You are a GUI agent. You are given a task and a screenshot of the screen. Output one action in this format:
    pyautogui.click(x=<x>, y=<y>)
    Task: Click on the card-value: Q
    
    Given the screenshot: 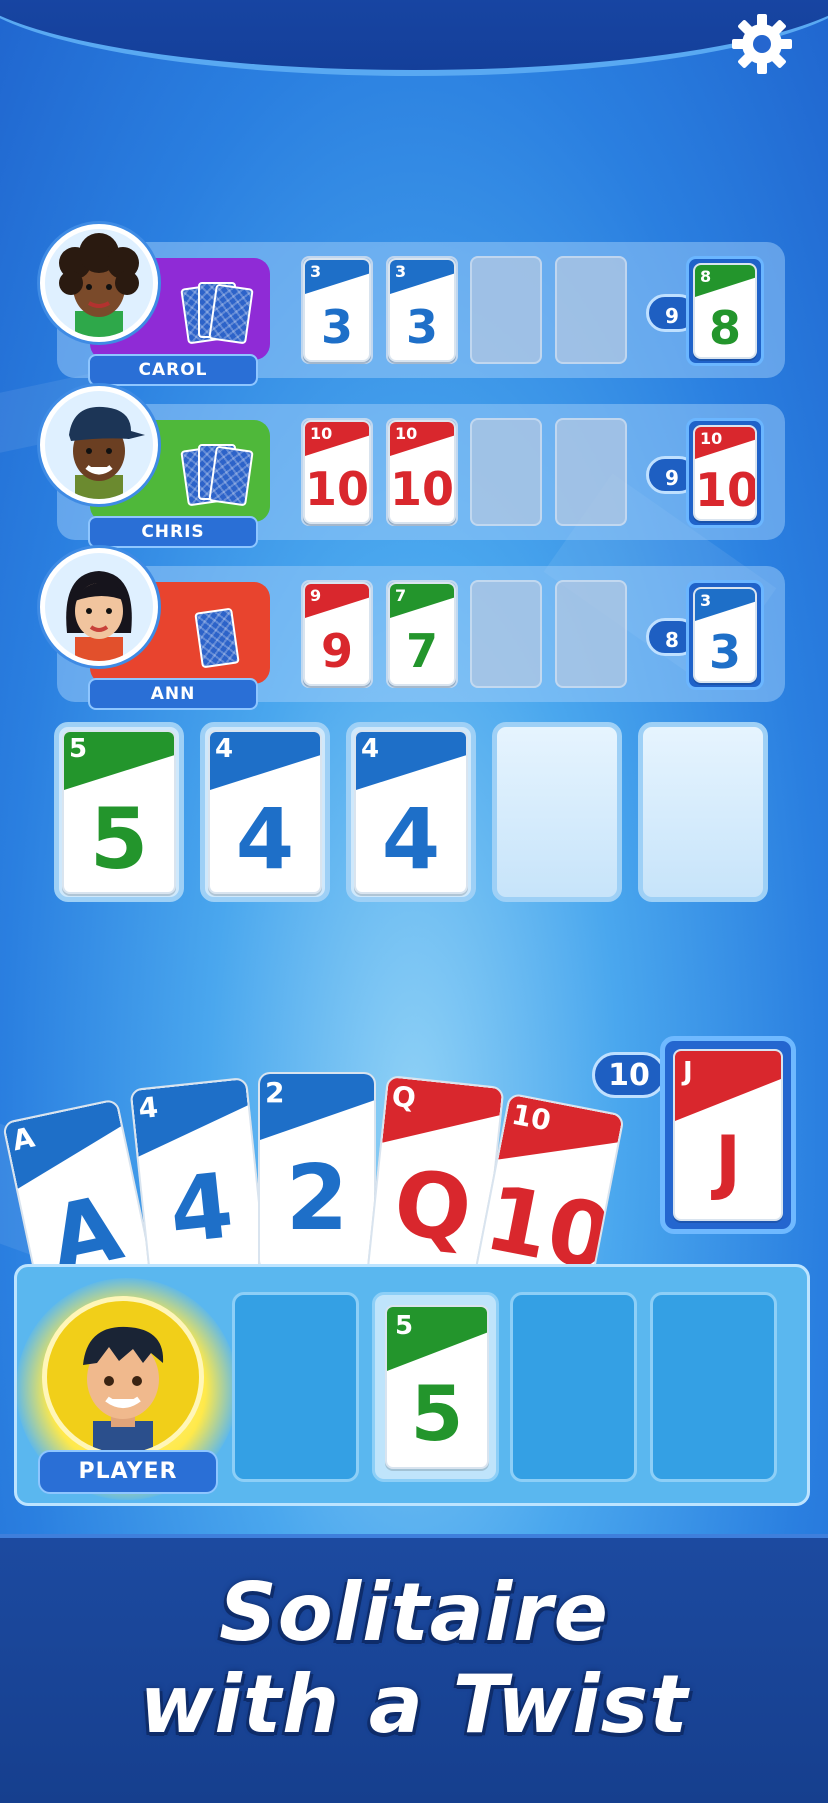 What is the action you would take?
    pyautogui.click(x=433, y=1207)
    